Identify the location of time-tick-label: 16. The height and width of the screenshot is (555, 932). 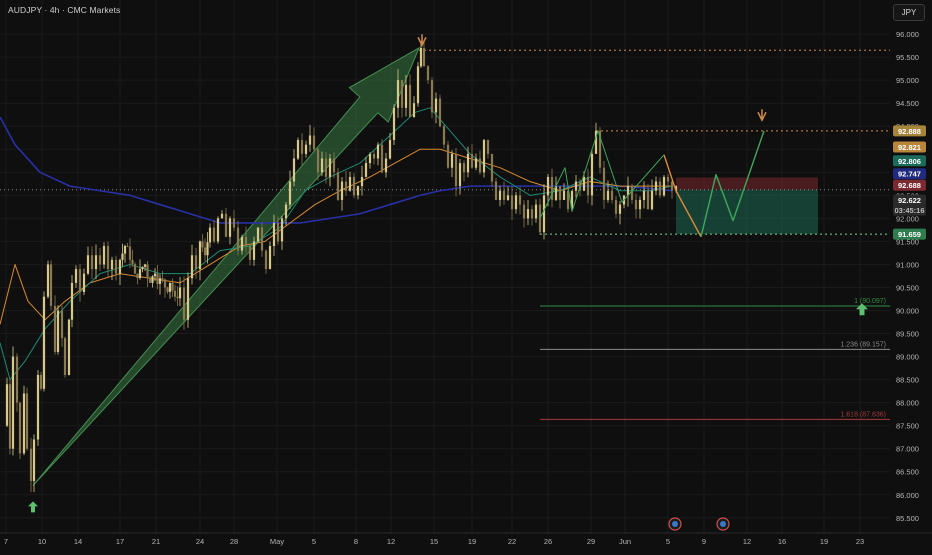
(782, 541).